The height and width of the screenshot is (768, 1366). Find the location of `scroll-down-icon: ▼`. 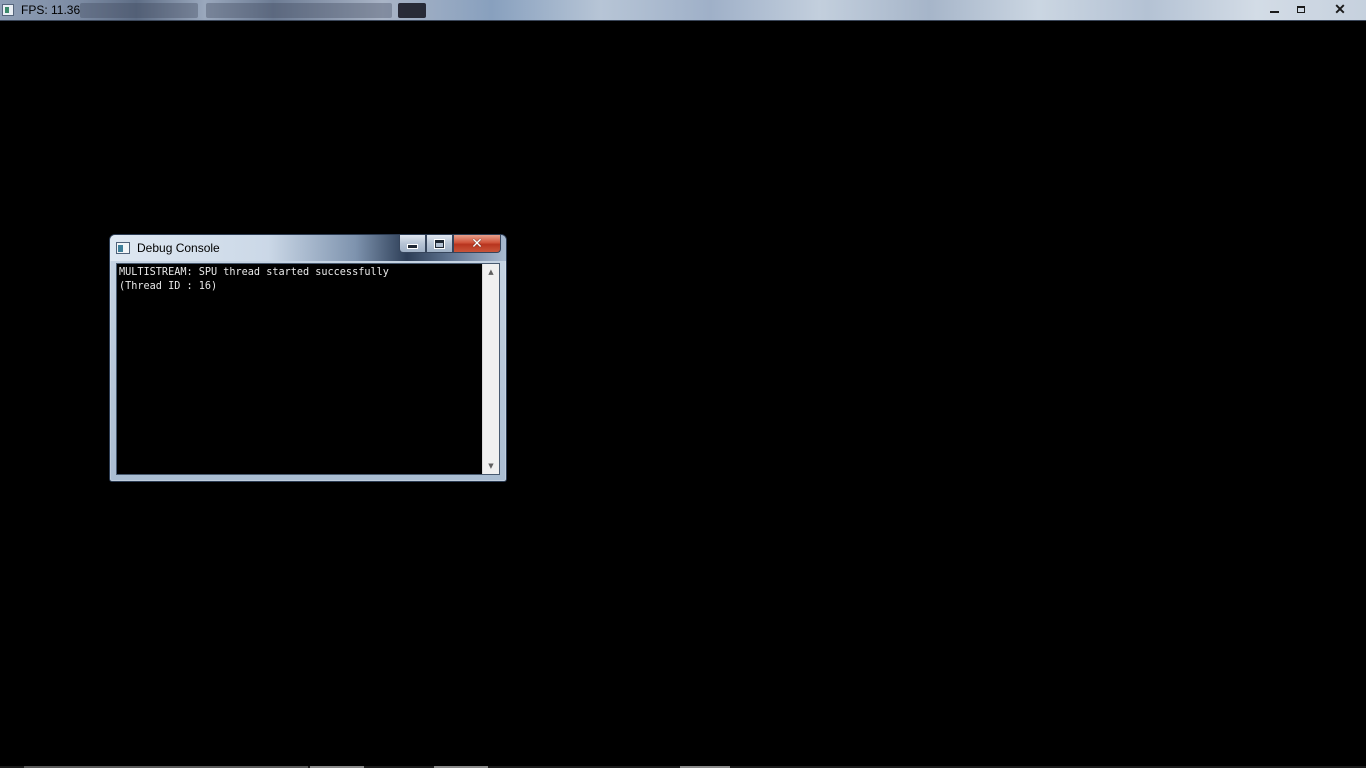

scroll-down-icon: ▼ is located at coordinates (491, 466).